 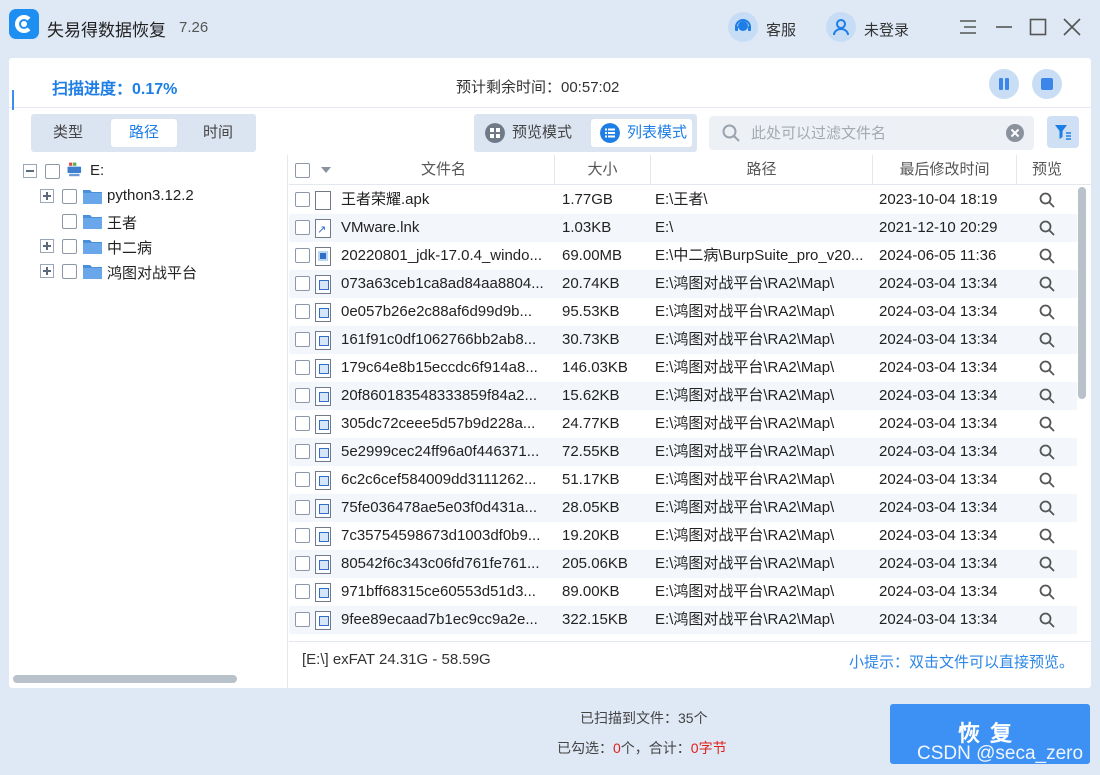 What do you see at coordinates (781, 29) in the screenshot?
I see `customer-service-button: 客服` at bounding box center [781, 29].